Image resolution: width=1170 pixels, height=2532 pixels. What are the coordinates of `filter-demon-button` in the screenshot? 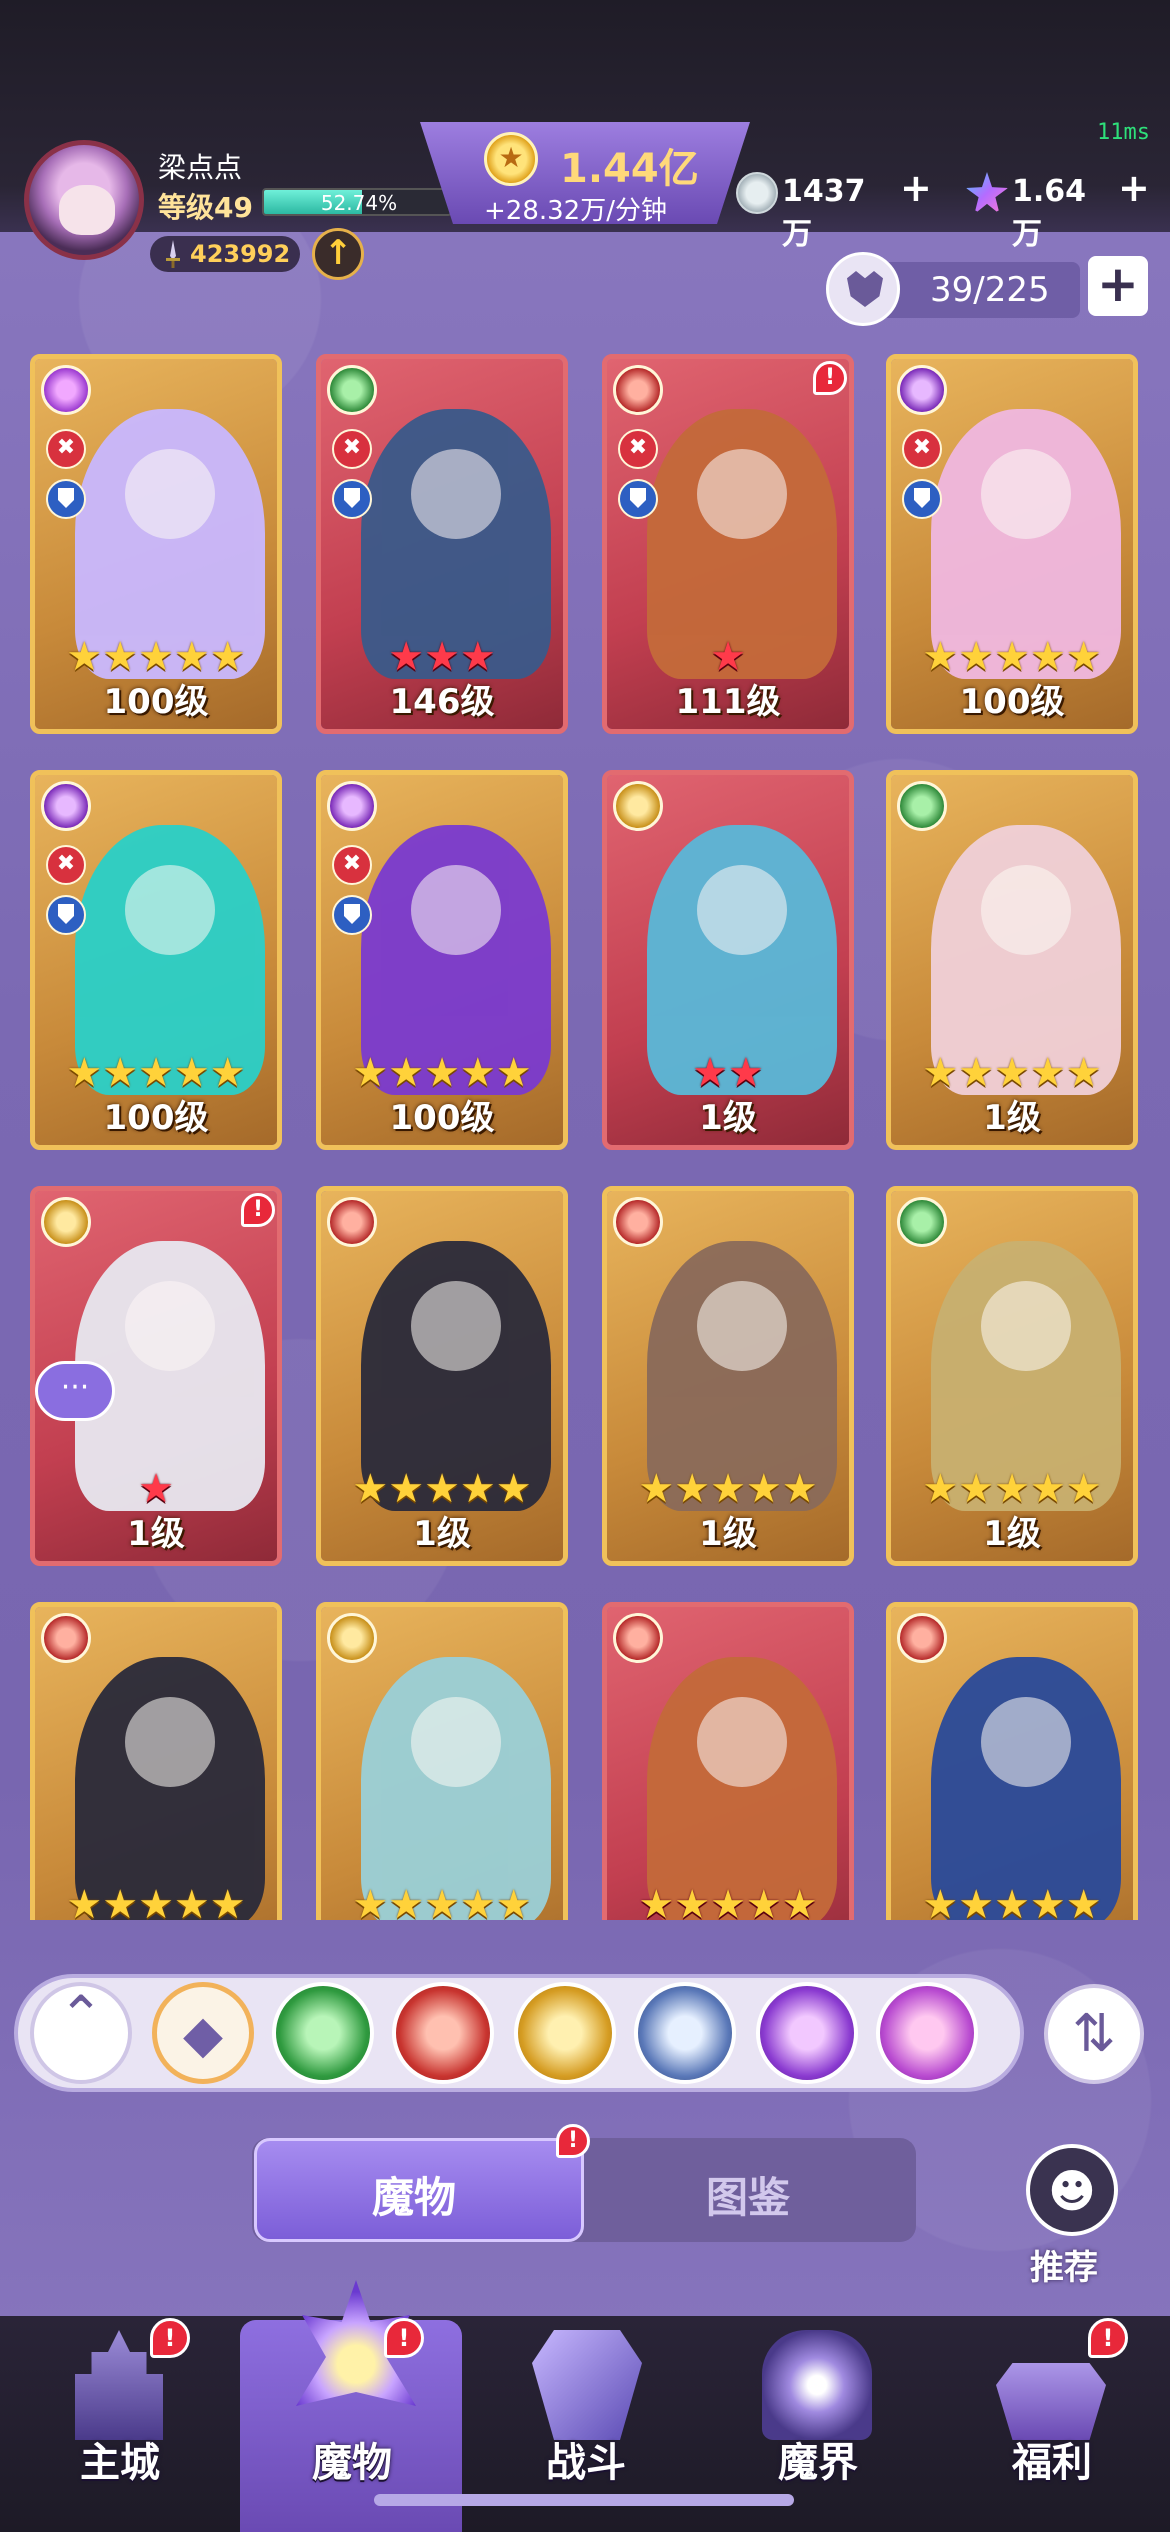 It's located at (443, 2033).